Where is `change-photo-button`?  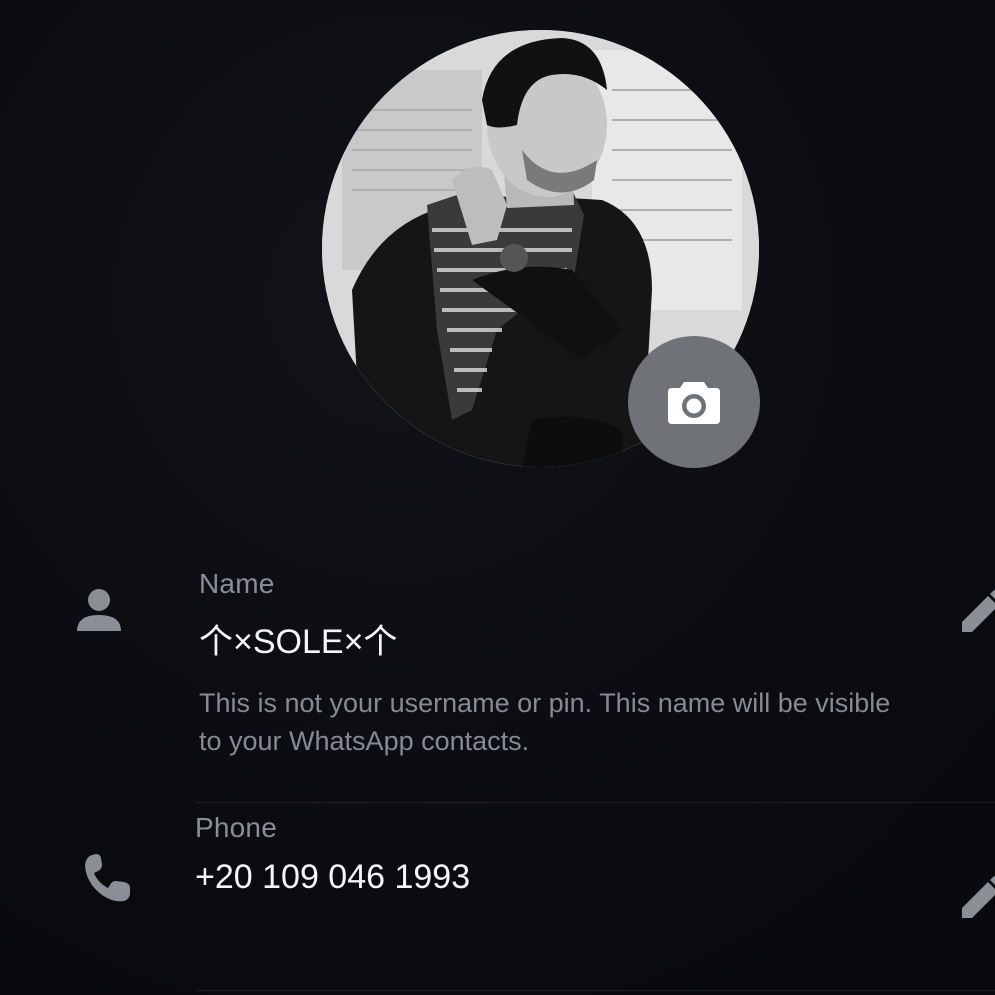
change-photo-button is located at coordinates (694, 402).